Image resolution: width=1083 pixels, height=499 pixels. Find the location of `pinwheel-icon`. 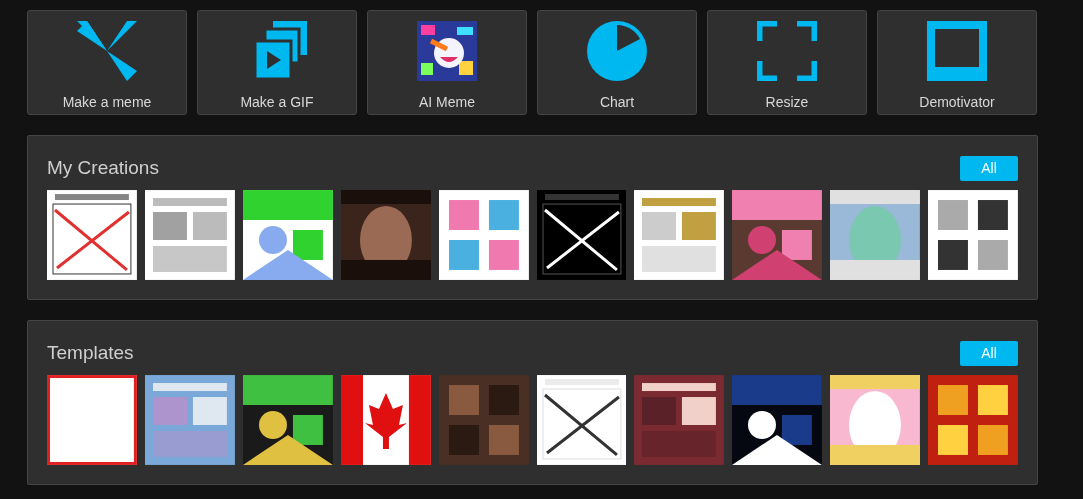

pinwheel-icon is located at coordinates (107, 51).